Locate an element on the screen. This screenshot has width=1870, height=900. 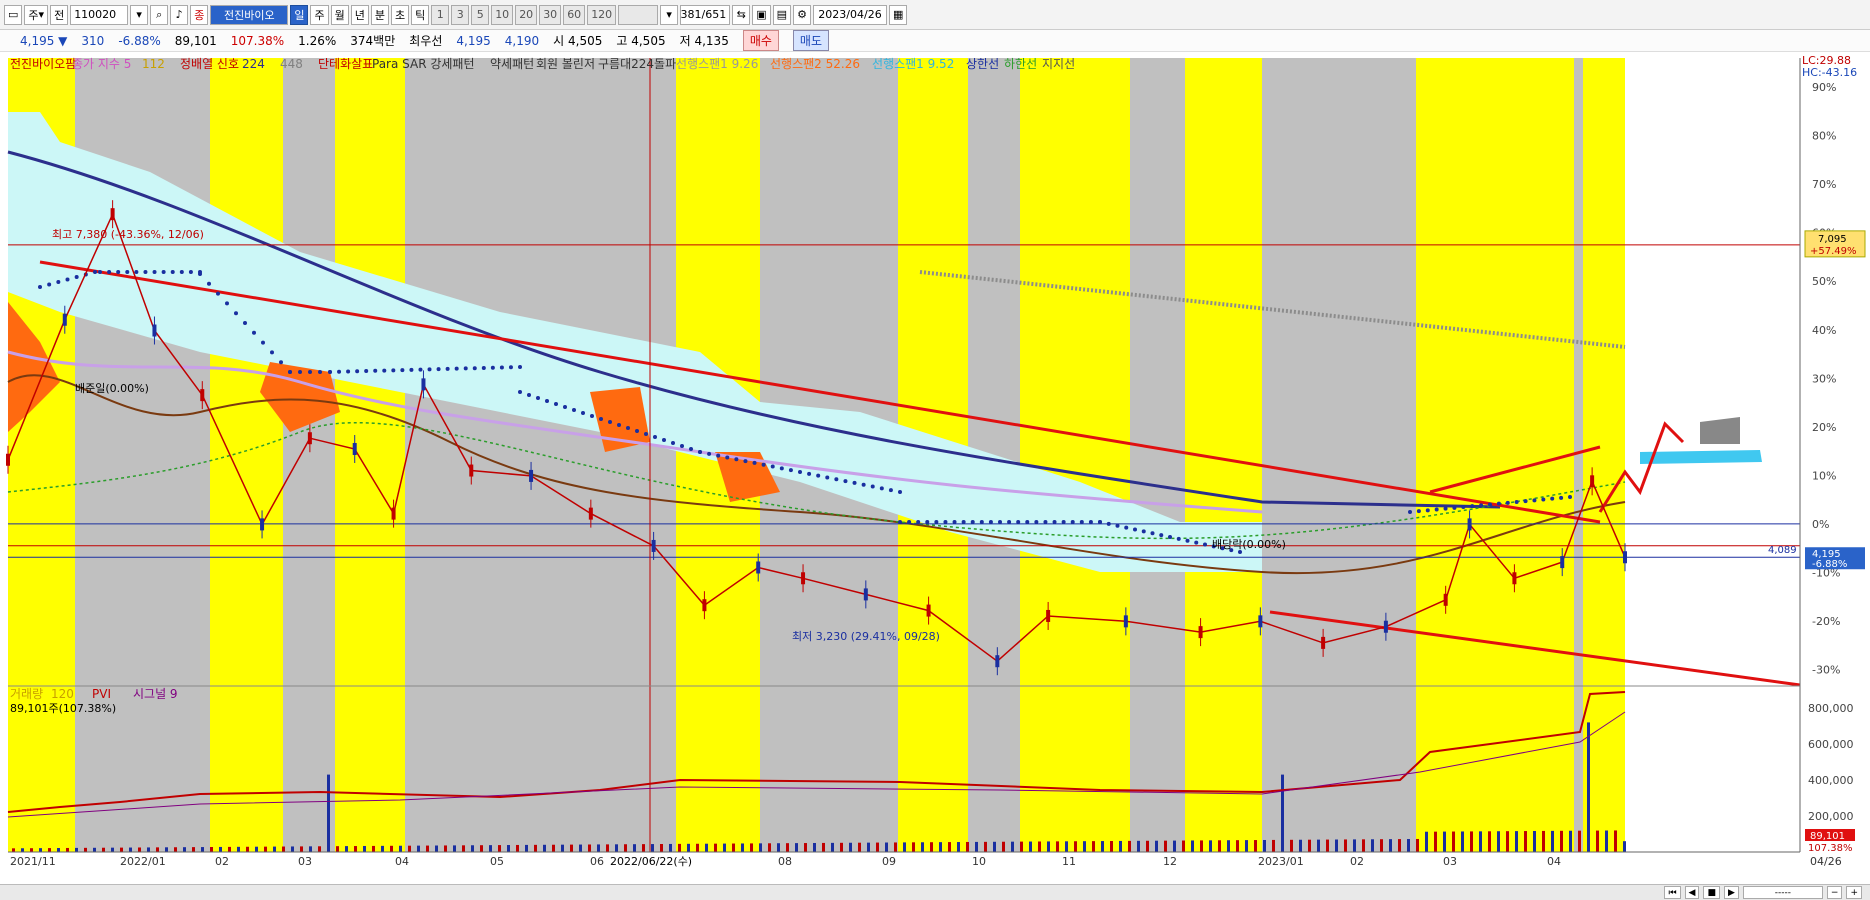
interval-1: 1 is located at coordinates (440, 14).